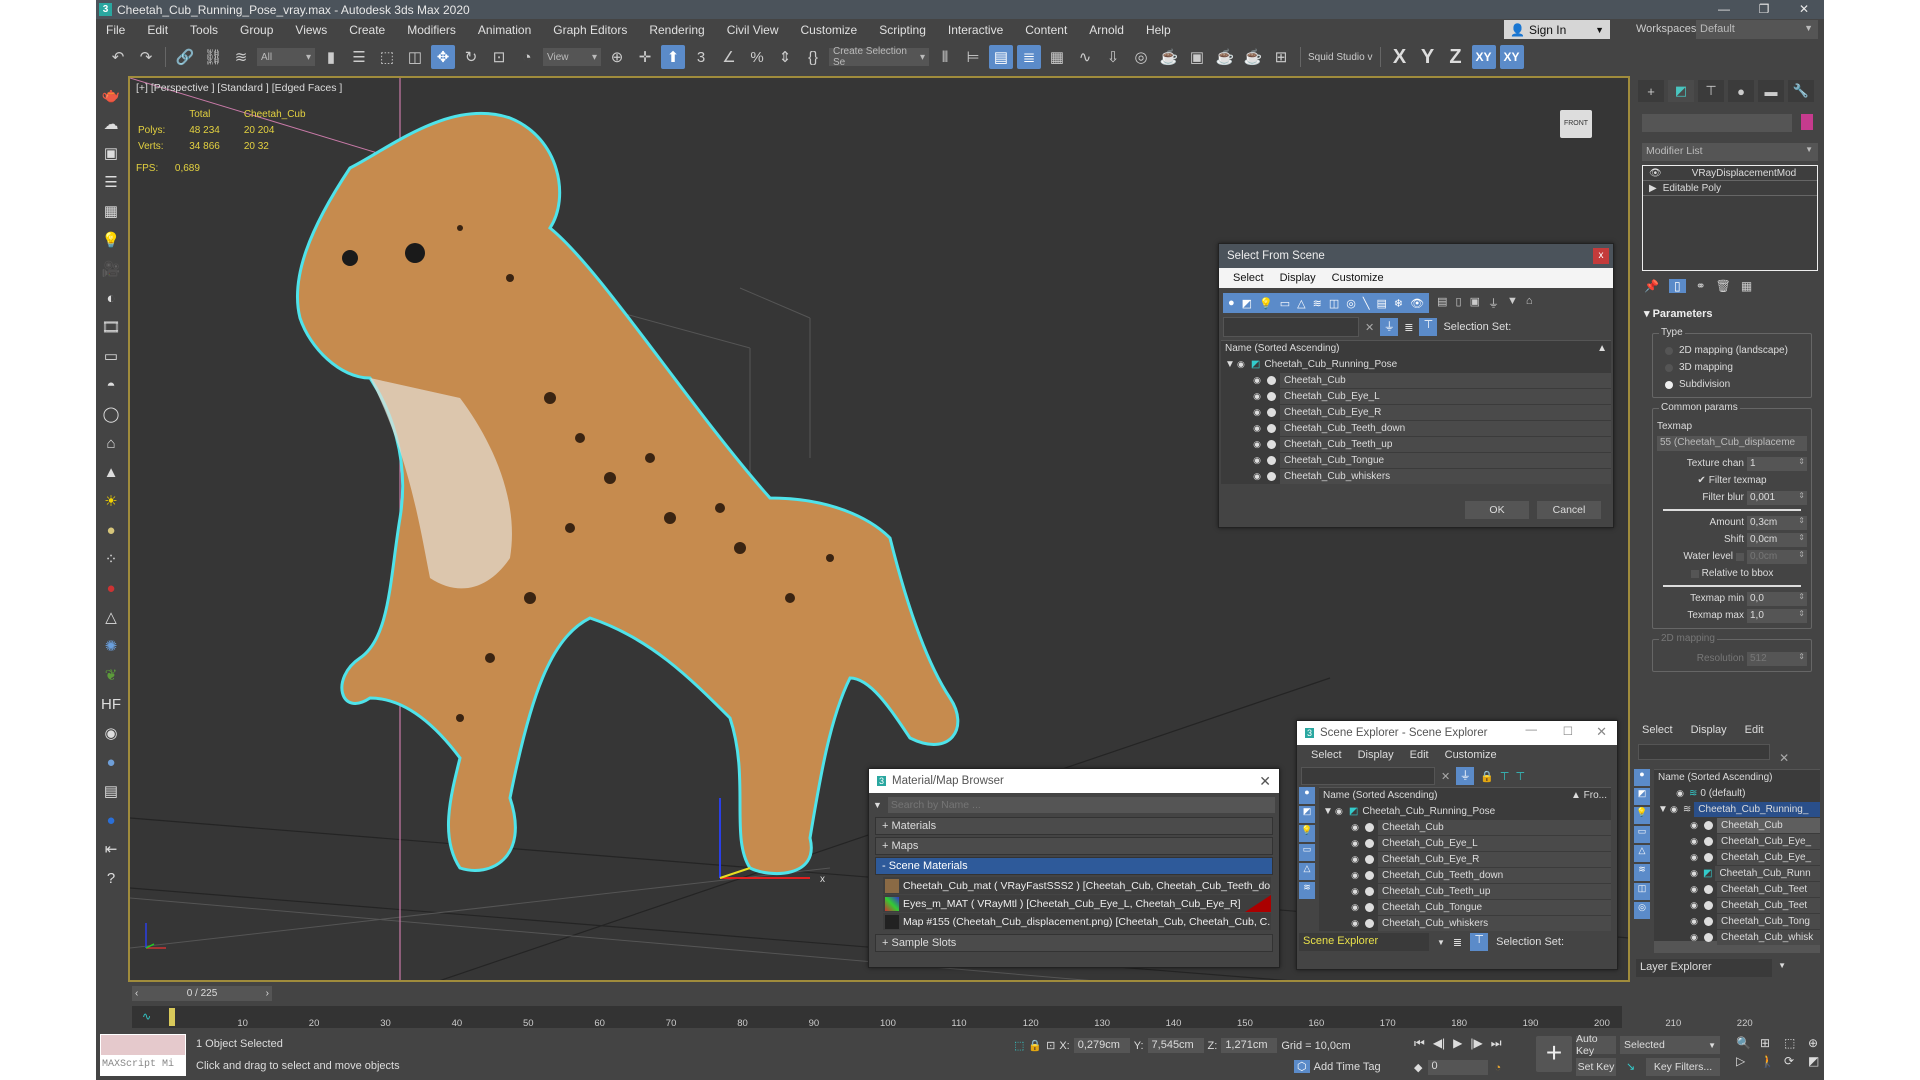 The height and width of the screenshot is (1080, 1920). Describe the element at coordinates (1266, 303) in the screenshot. I see `lights-filter-icon: 💡` at that location.